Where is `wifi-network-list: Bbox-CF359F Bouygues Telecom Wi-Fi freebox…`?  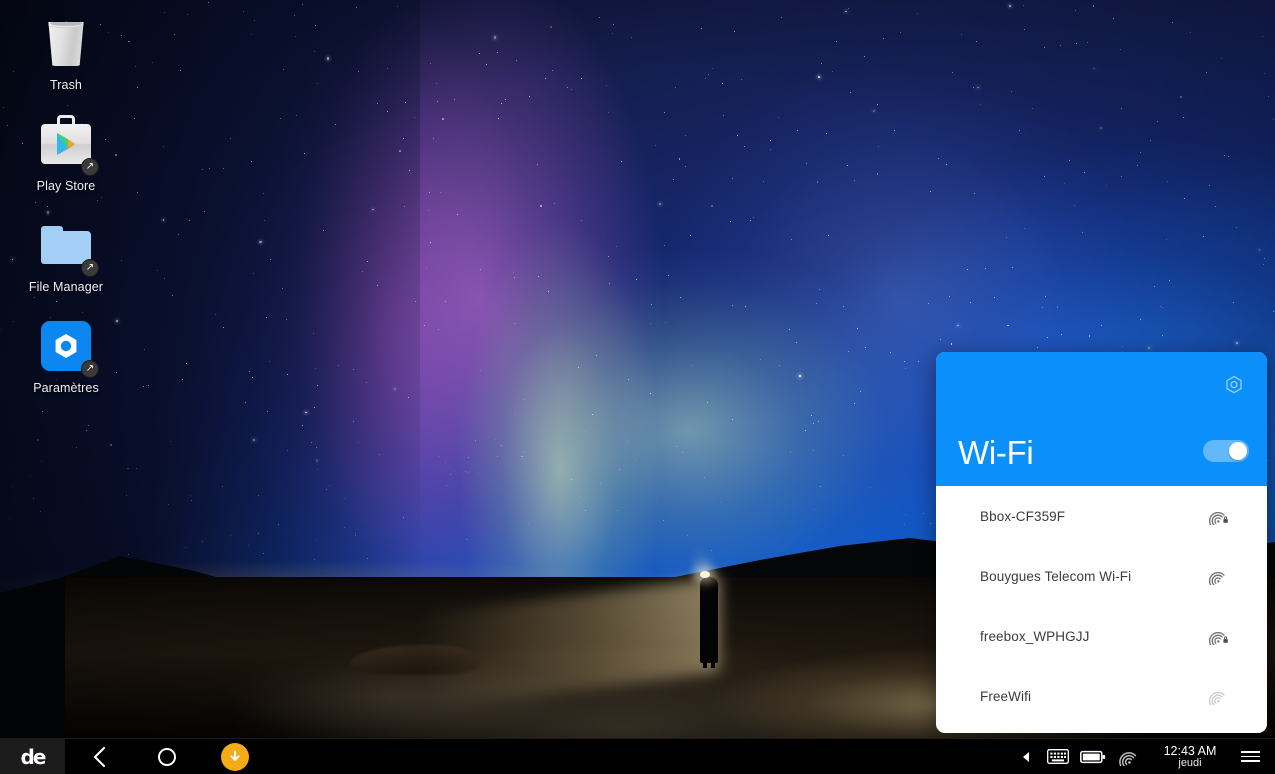
wifi-network-list: Bbox-CF359F Bouygues Telecom Wi-Fi freebox… is located at coordinates (1101, 606).